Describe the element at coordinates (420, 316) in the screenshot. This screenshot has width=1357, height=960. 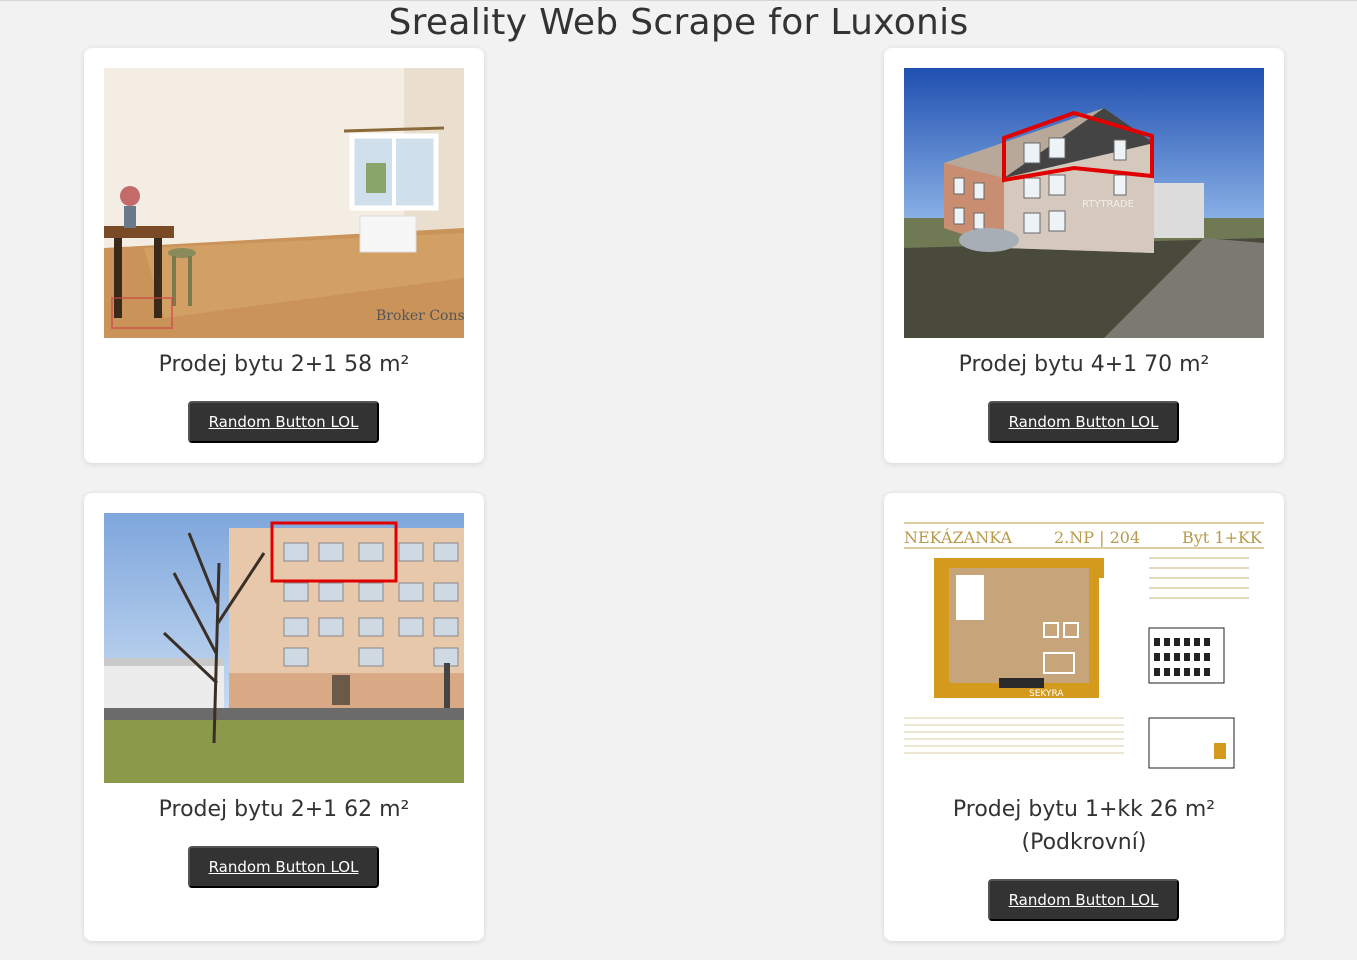
I see `photo-watermark: Broker Consulting` at that location.